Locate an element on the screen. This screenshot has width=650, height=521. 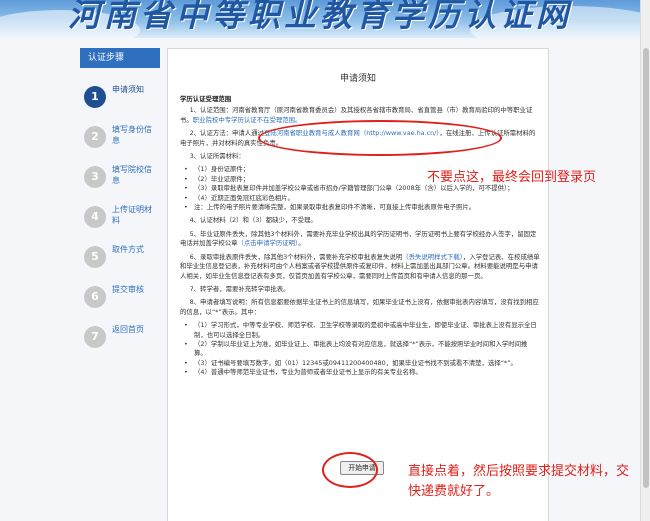
site-title: 河南省中等职业教育学历认证网 is located at coordinates (319, 17).